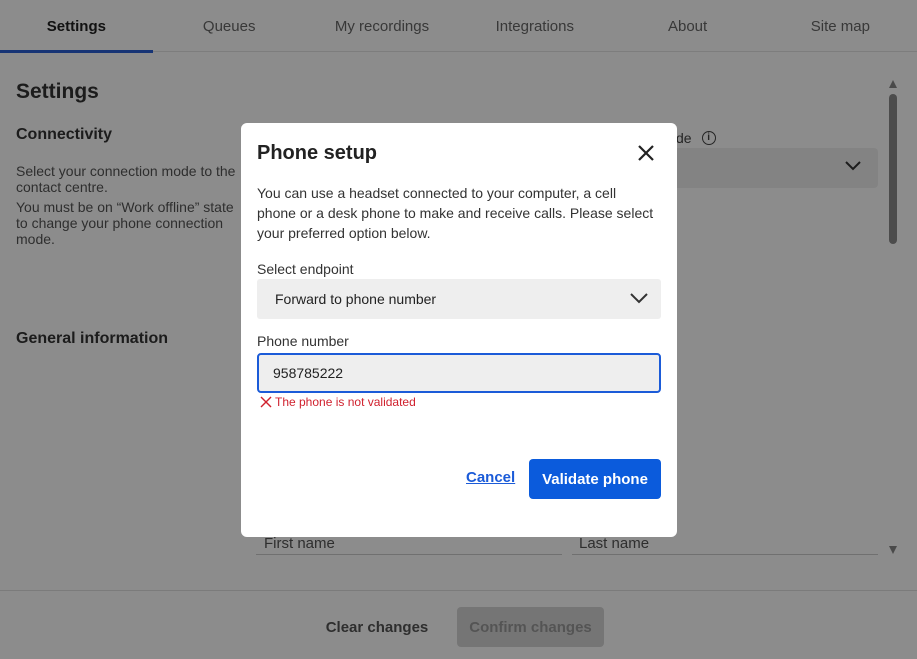  What do you see at coordinates (305, 269) in the screenshot?
I see `select-endpoint-label: Select endpoint` at bounding box center [305, 269].